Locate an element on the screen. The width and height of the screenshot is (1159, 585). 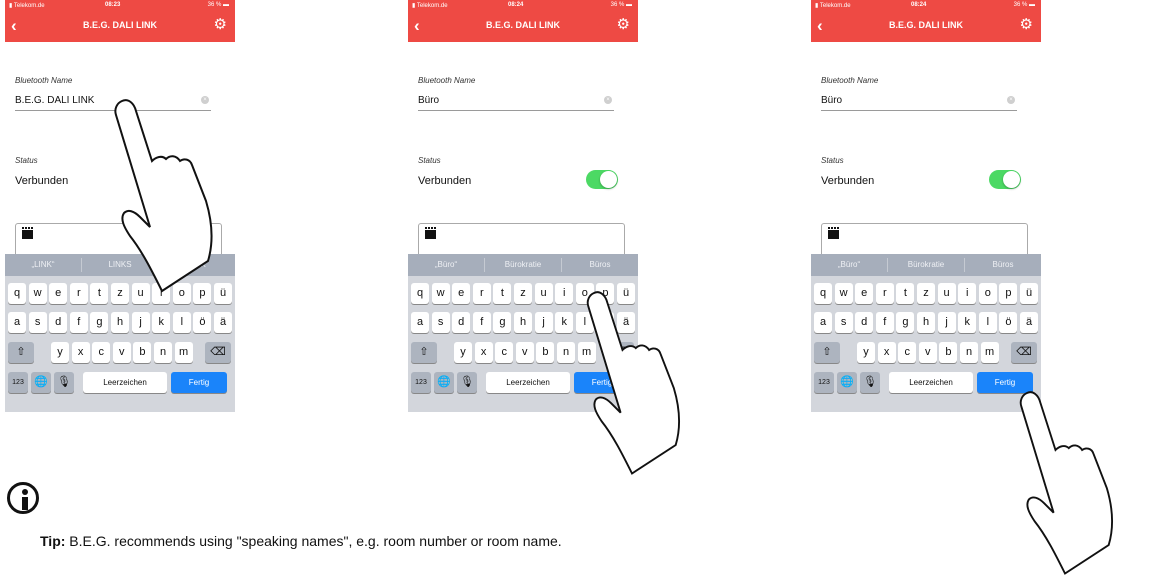
suggestion-item: „LINK“ is located at coordinates (43, 264).